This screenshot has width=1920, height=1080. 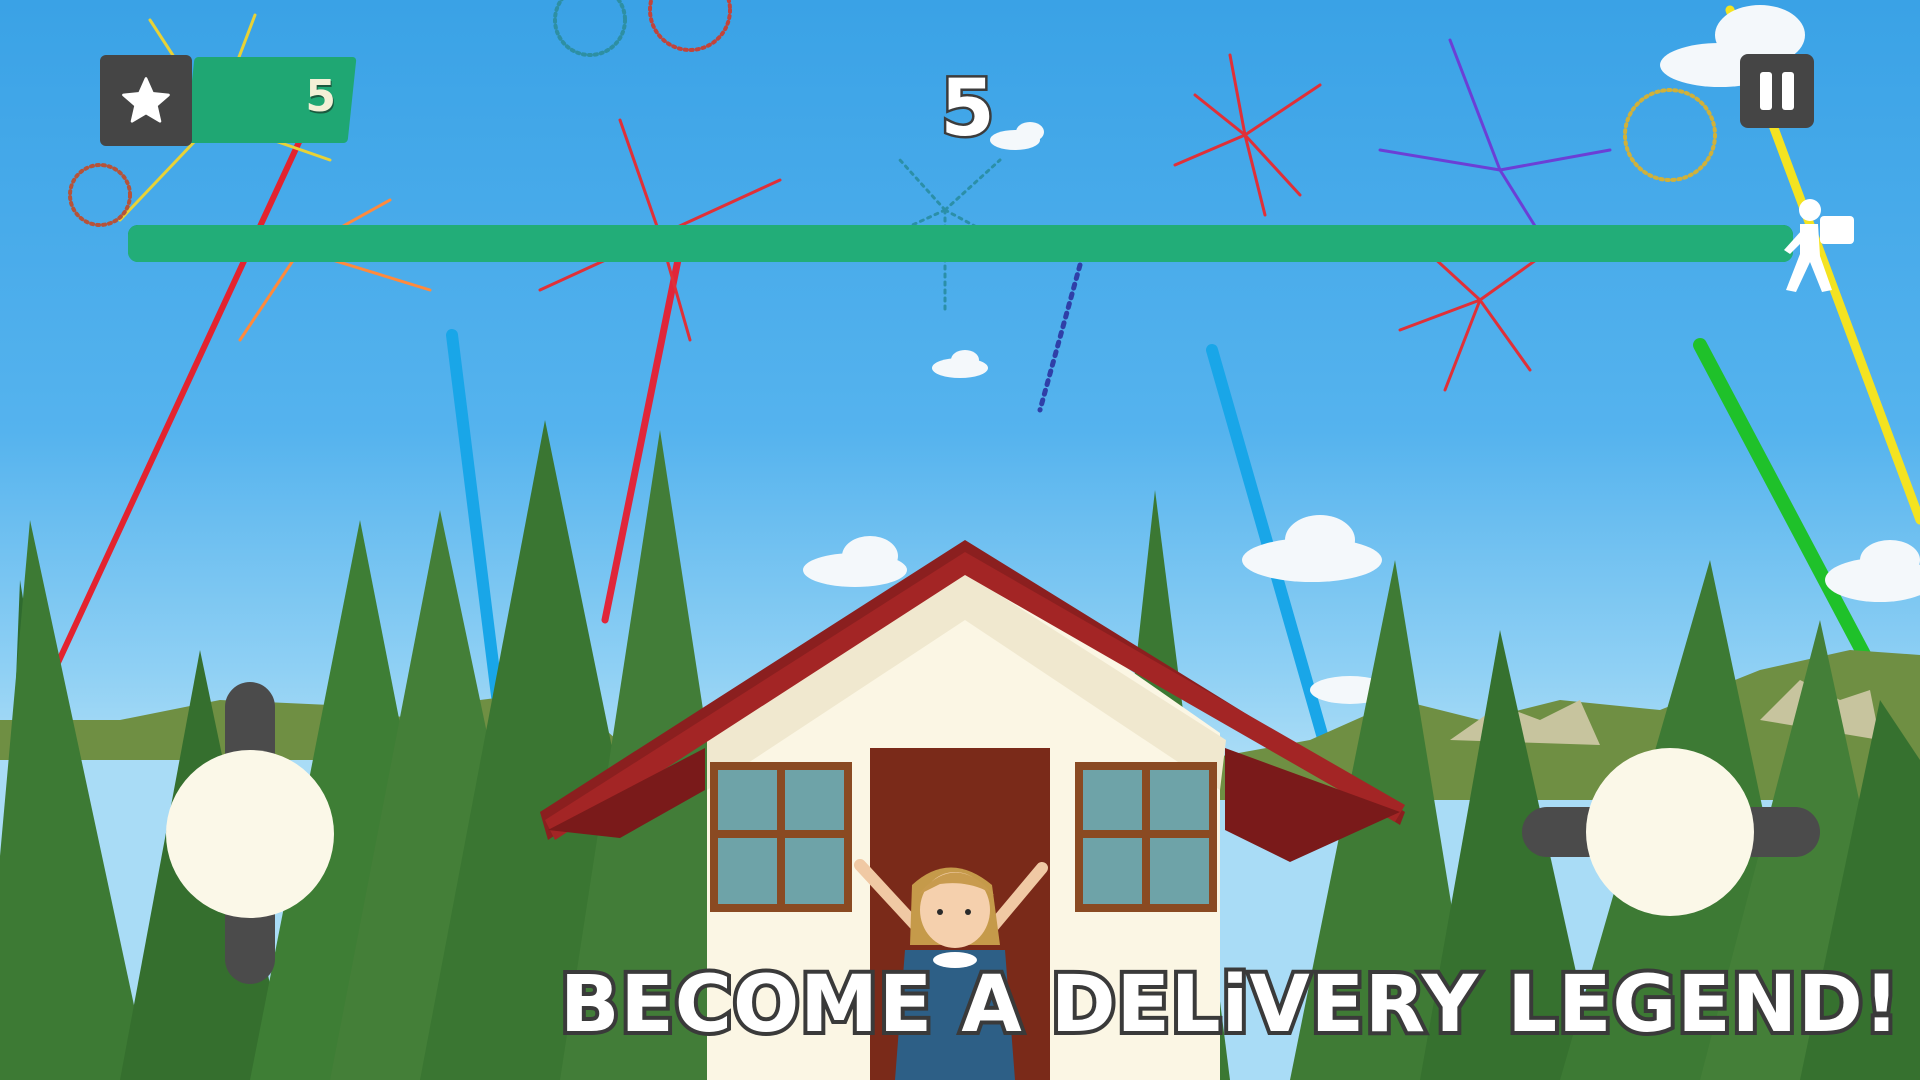 I want to click on coin-counter: 5, so click(x=228, y=100).